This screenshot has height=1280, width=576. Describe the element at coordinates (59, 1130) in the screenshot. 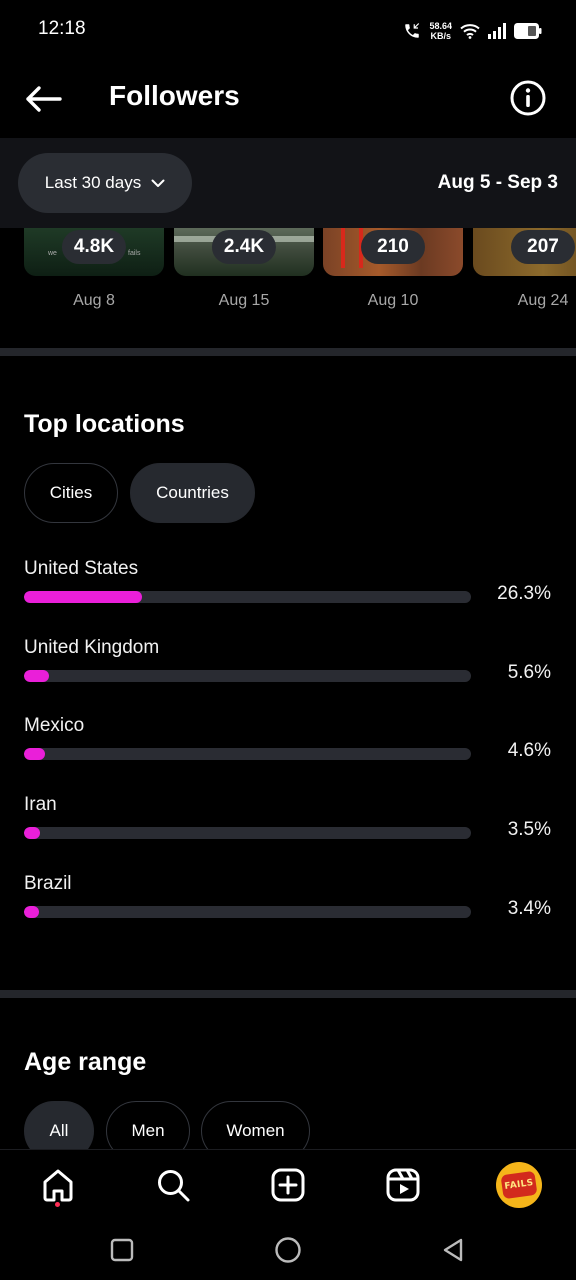

I see `tab-all-label: All` at that location.